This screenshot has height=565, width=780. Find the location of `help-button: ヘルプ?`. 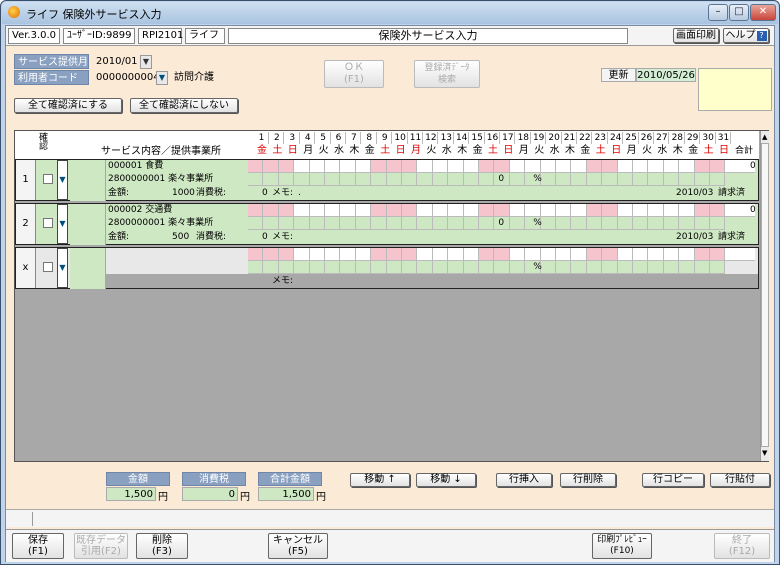

help-button: ヘルプ? is located at coordinates (746, 35).